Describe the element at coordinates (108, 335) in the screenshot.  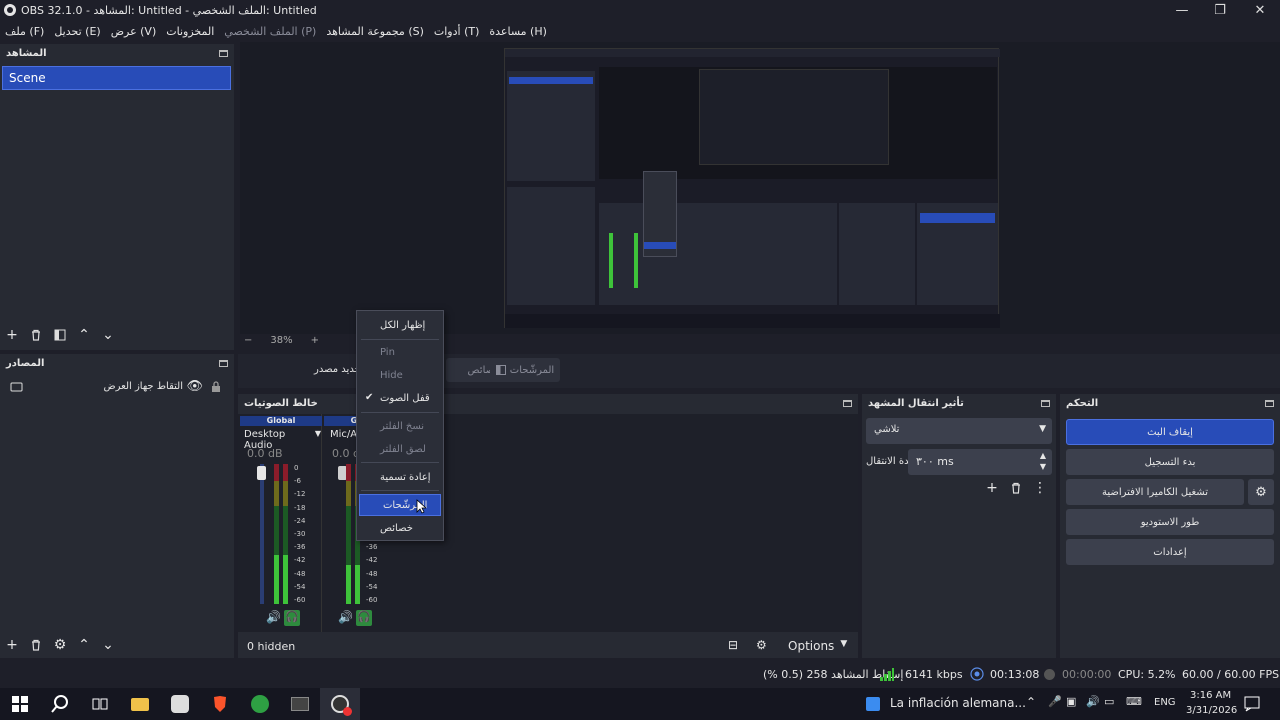
I see `move-scene-down-button: ⌄` at that location.